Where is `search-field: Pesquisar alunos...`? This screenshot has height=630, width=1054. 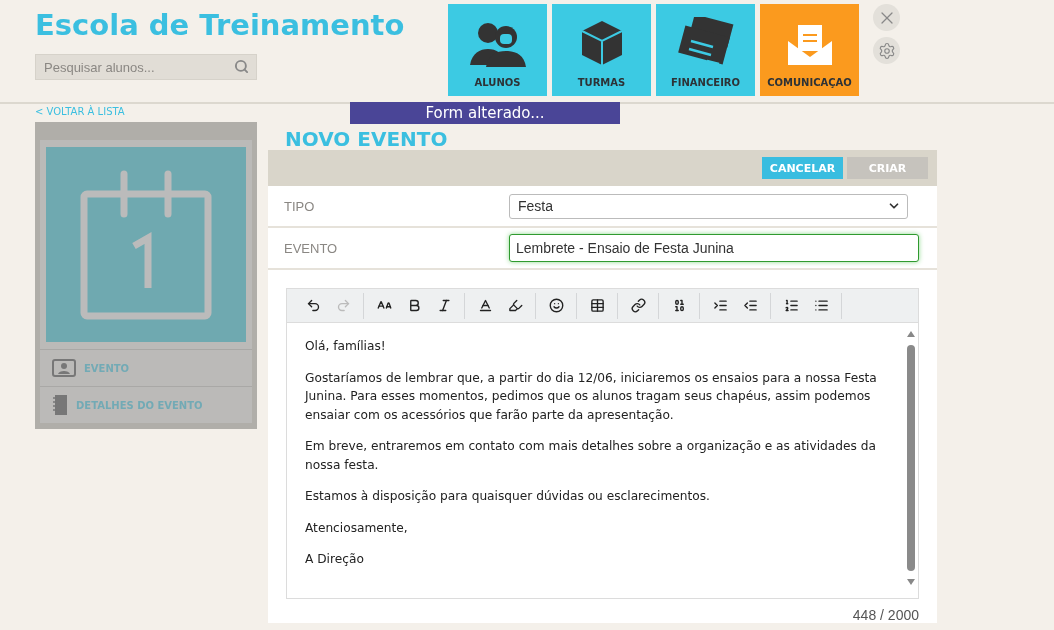
search-field: Pesquisar alunos... is located at coordinates (146, 67).